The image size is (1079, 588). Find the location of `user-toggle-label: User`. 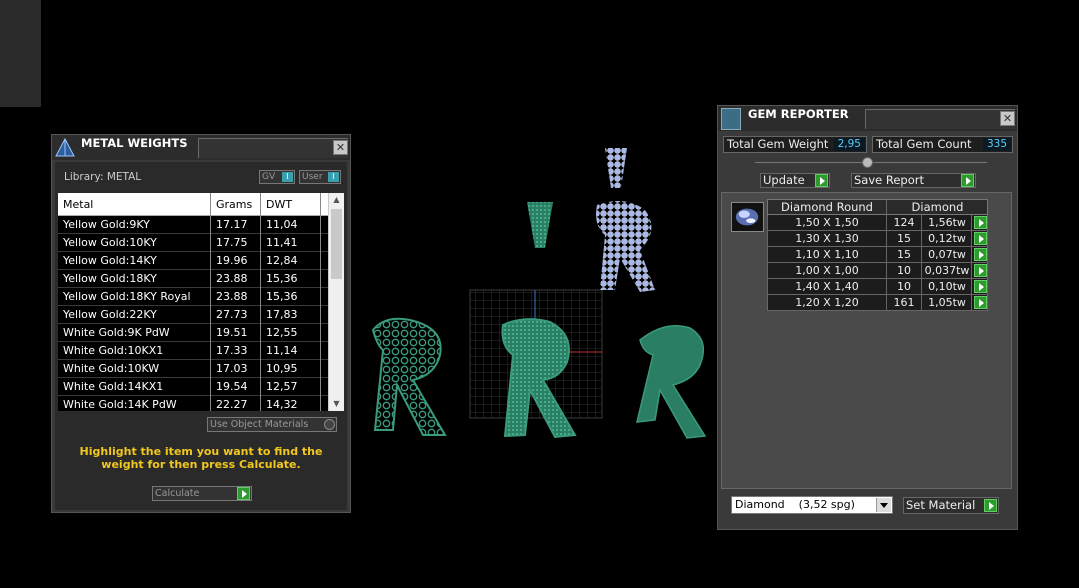

user-toggle-label: User is located at coordinates (312, 177).